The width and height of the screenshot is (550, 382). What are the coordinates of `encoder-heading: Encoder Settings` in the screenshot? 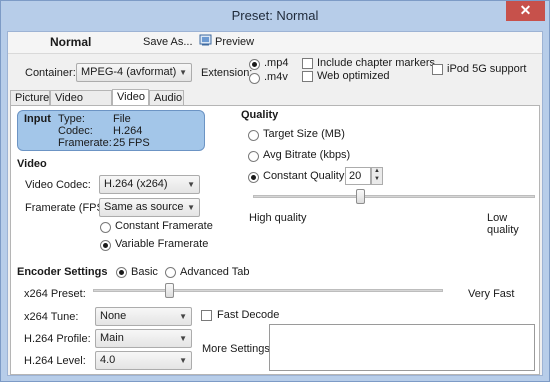 It's located at (62, 272).